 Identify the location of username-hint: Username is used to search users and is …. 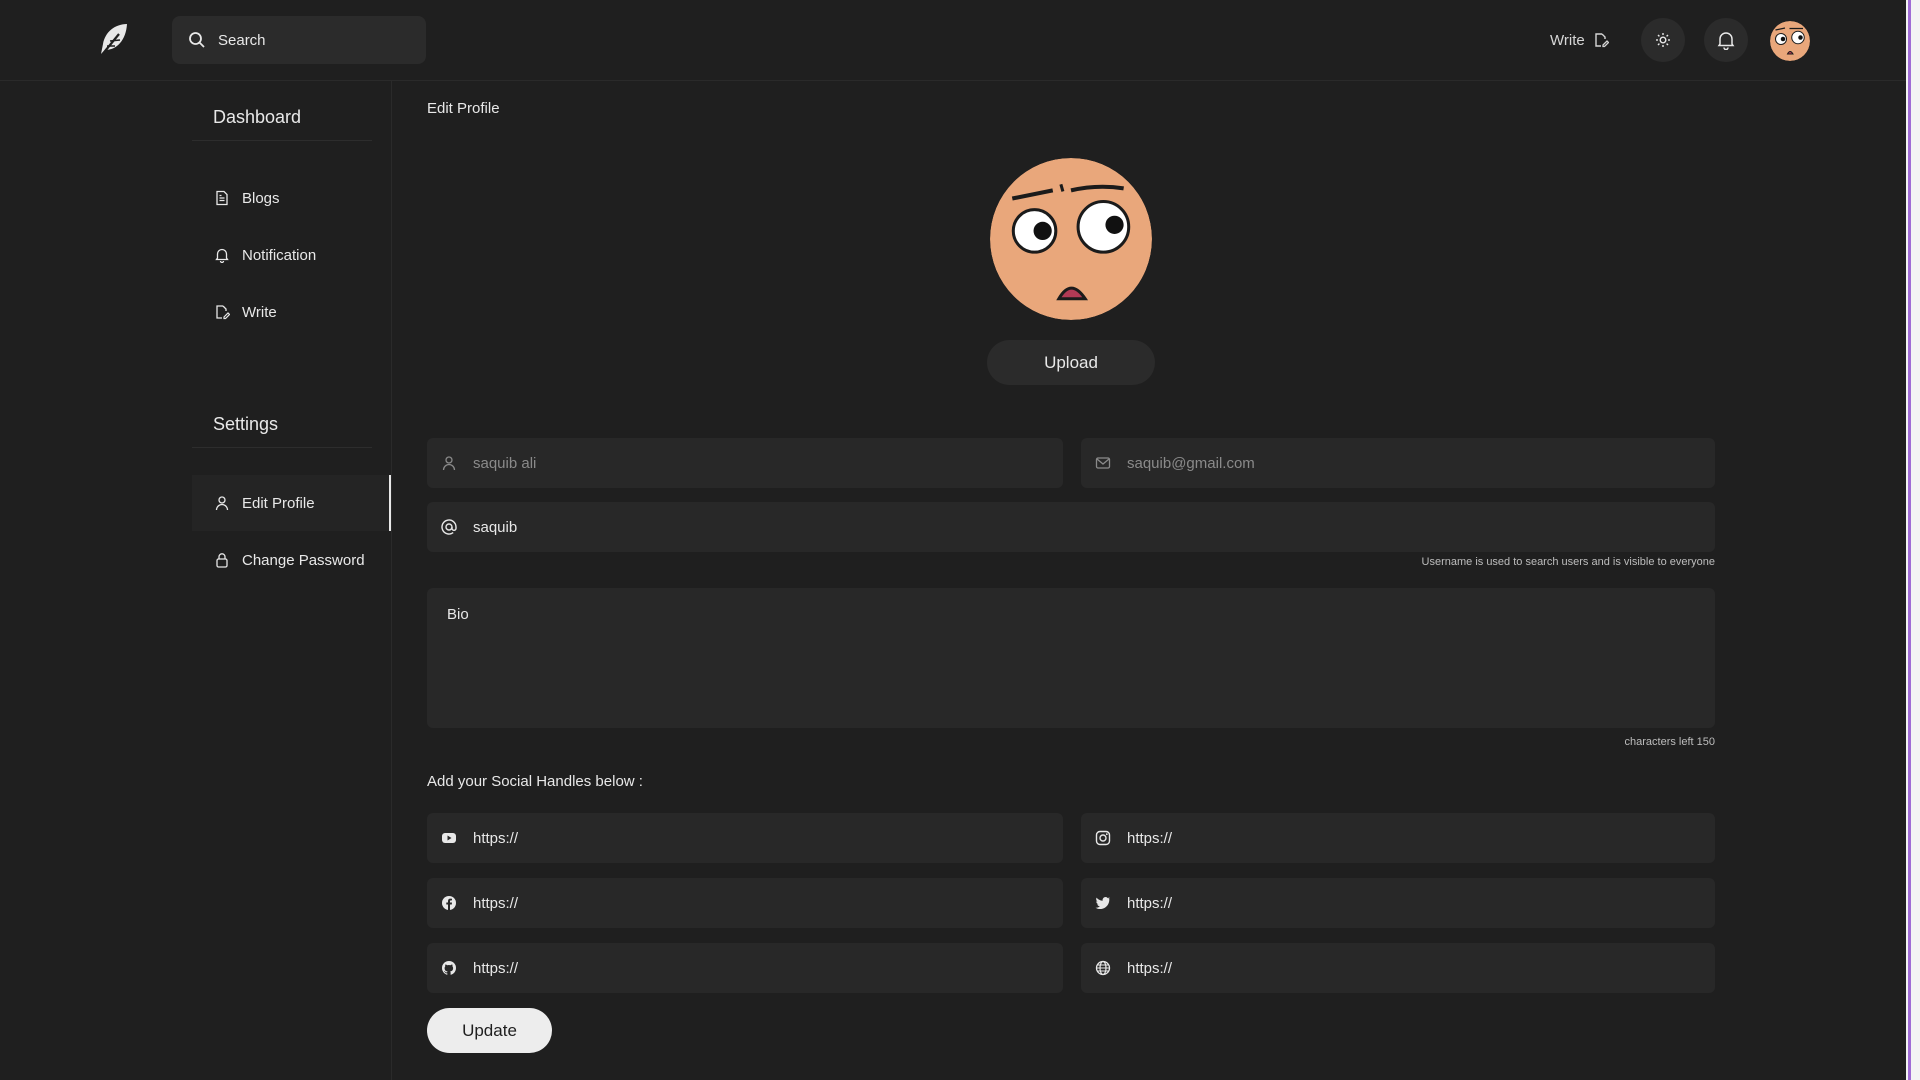
(1568, 562).